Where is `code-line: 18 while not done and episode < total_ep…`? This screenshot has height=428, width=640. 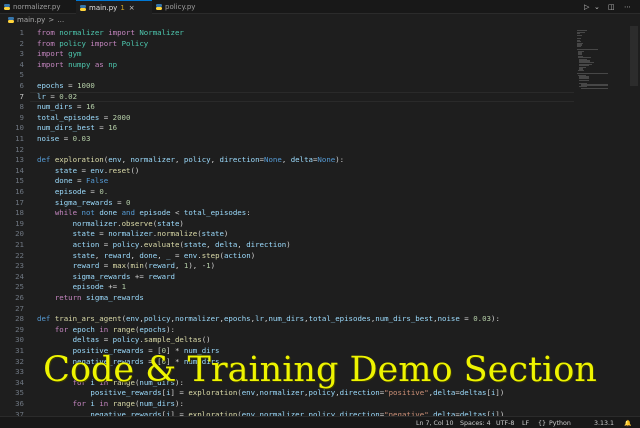 code-line: 18 while not done and episode < total_ep… is located at coordinates (287, 213).